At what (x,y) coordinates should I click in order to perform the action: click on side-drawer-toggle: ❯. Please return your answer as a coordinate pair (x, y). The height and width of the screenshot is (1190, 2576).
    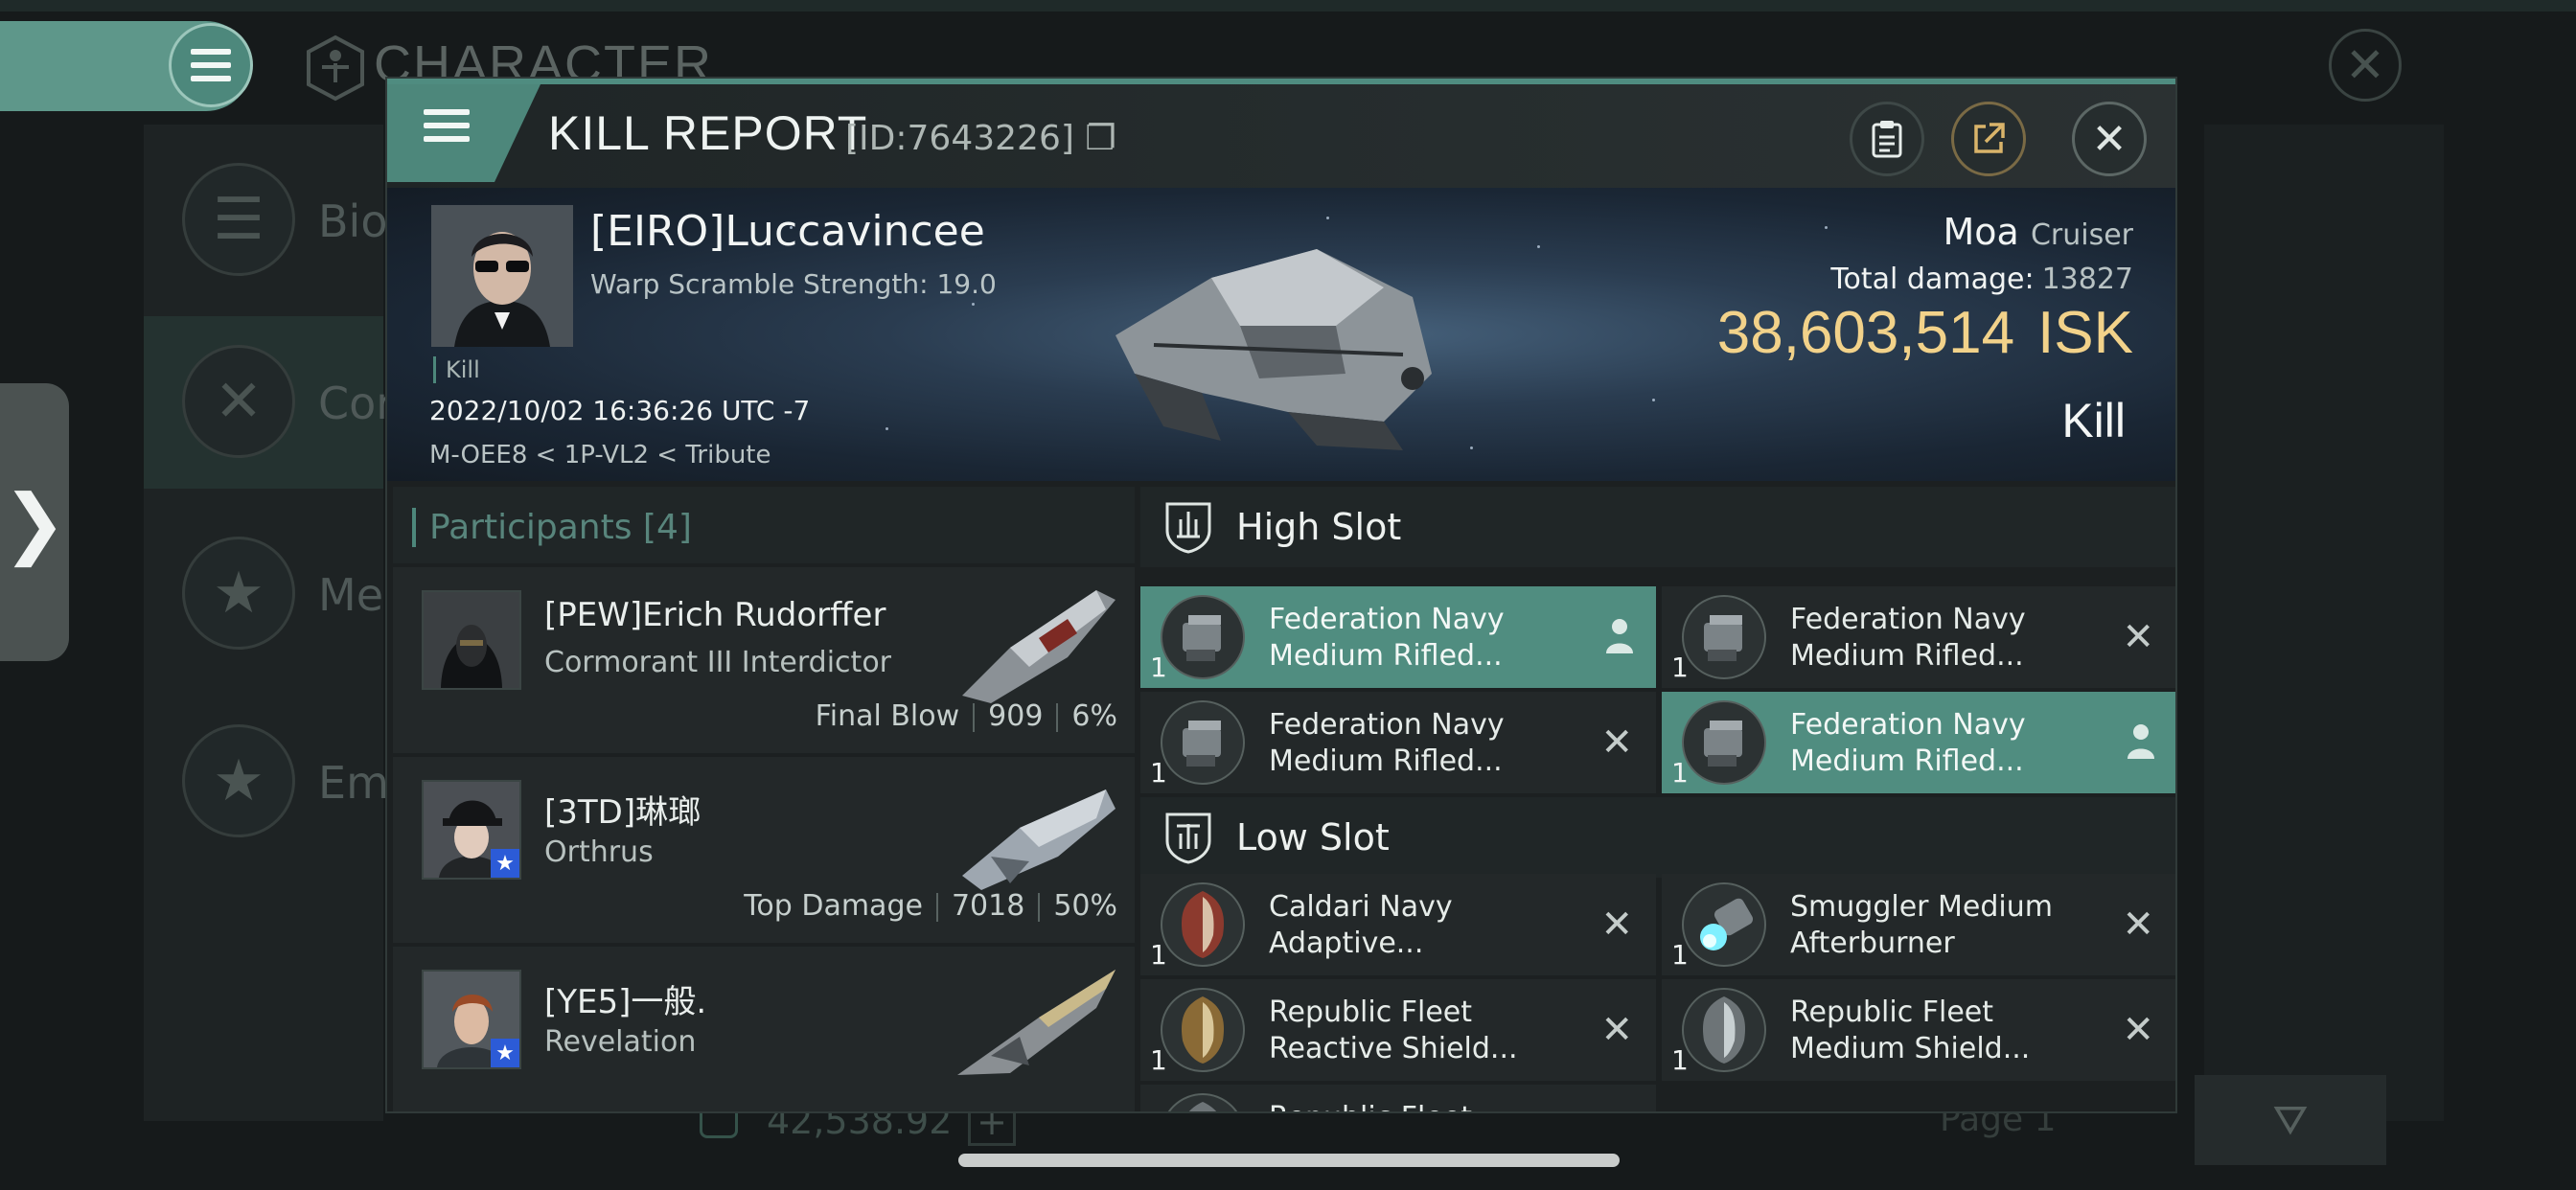
    Looking at the image, I should click on (34, 522).